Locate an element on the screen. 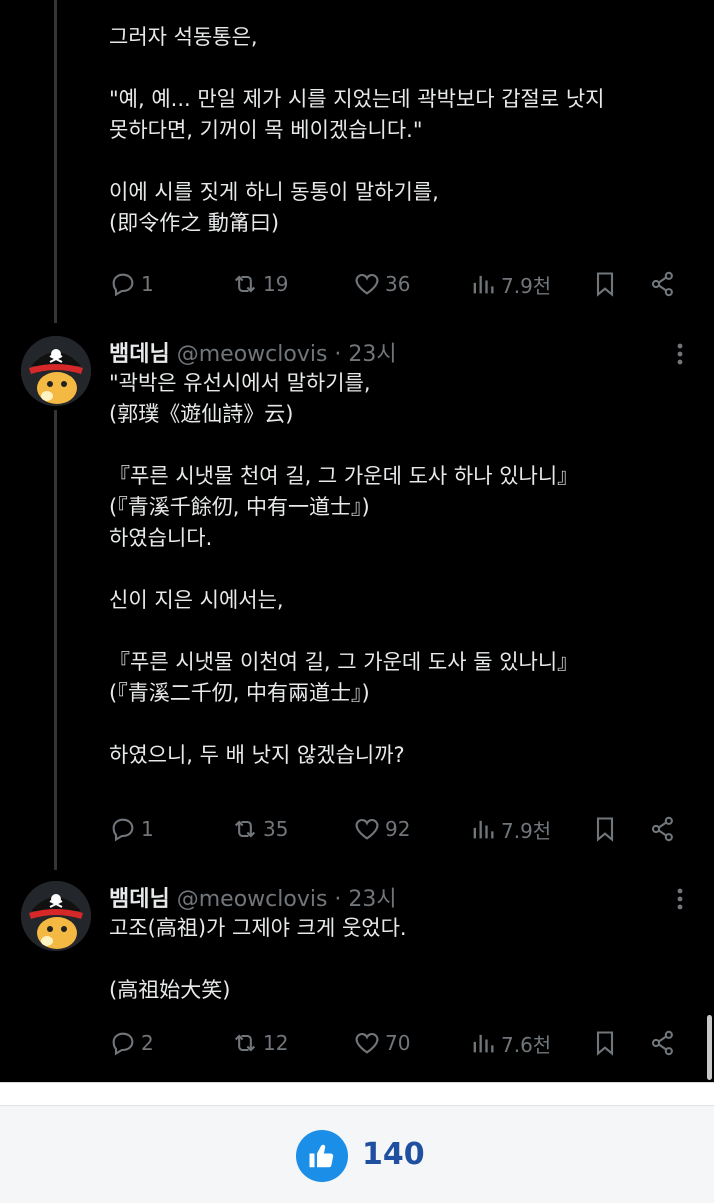  footer-divider is located at coordinates (357, 1094).